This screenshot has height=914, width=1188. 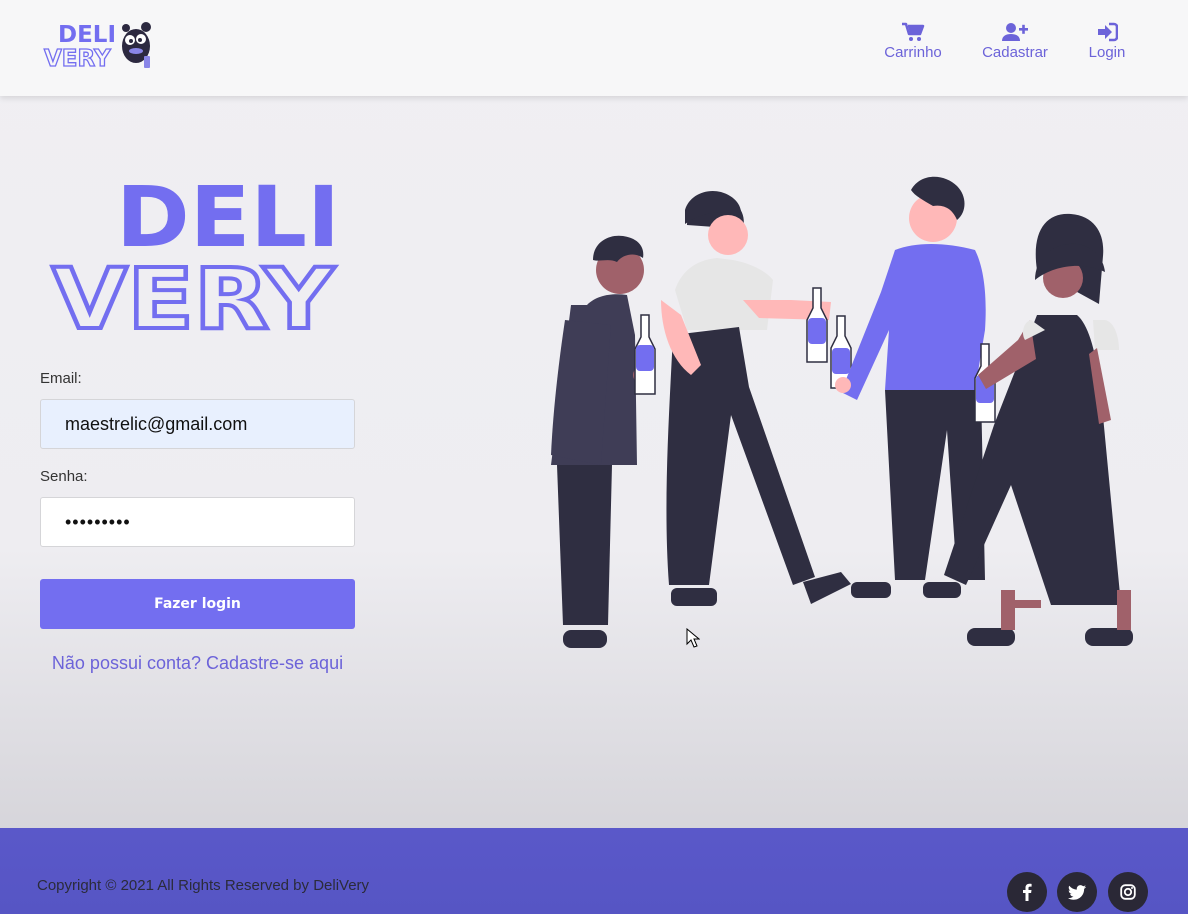 I want to click on login-button: Fazer login, so click(x=197, y=604).